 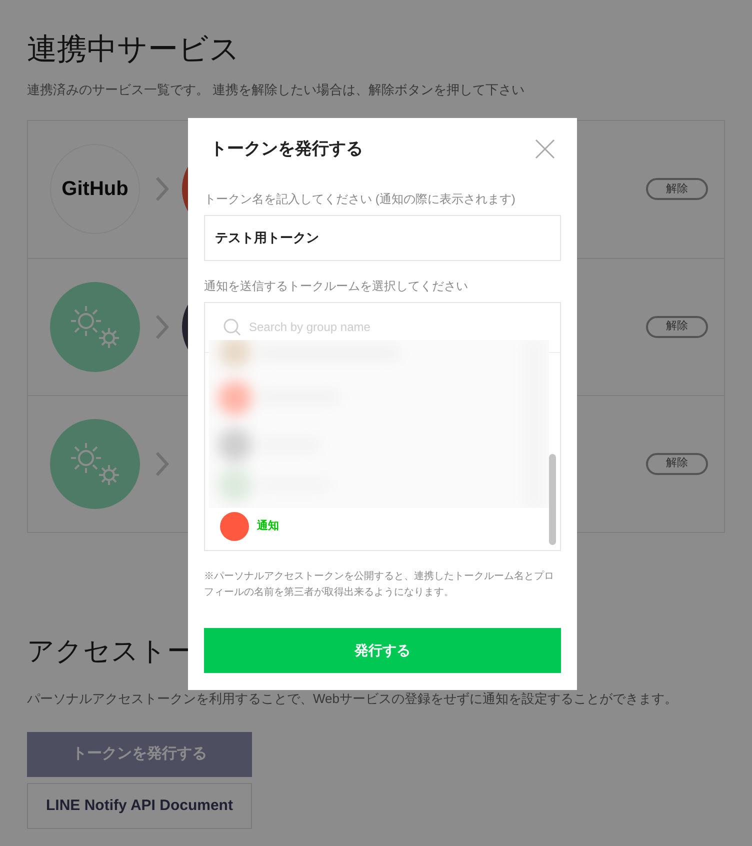 What do you see at coordinates (360, 199) in the screenshot?
I see `token-name-label: トークン名を記入してください (通知の際に表示されます)` at bounding box center [360, 199].